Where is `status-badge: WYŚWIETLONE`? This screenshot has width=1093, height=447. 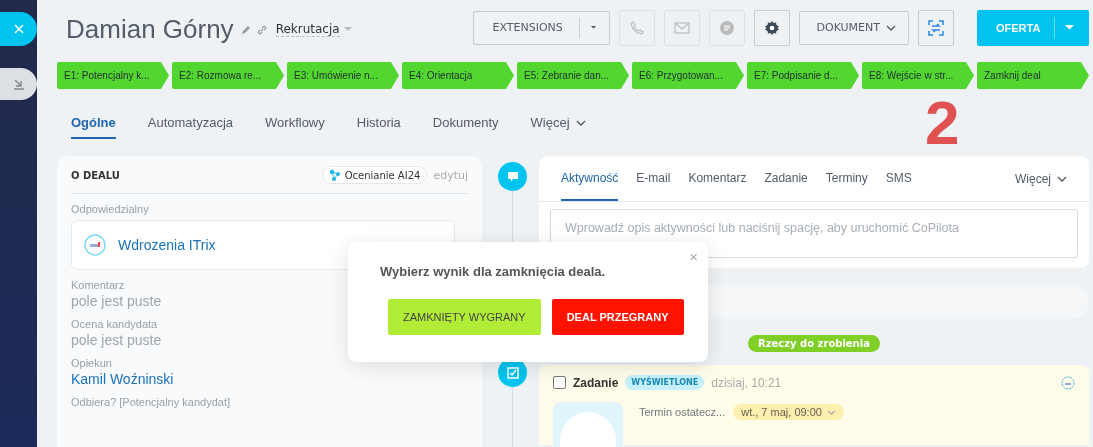
status-badge: WYŚWIETLONE is located at coordinates (665, 382).